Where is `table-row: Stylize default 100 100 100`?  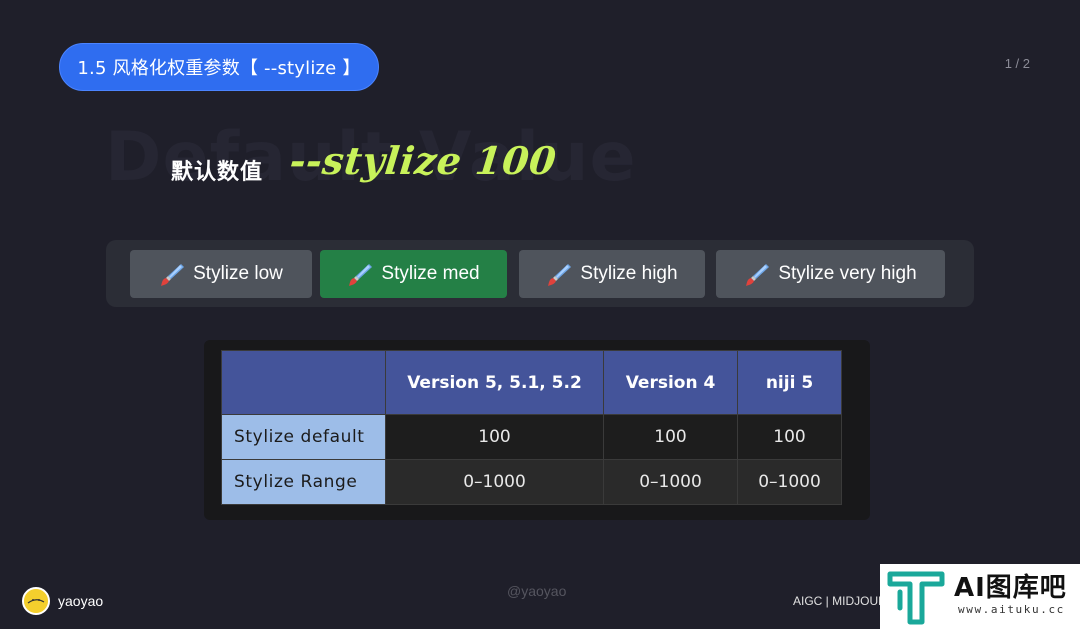
table-row: Stylize default 100 100 100 is located at coordinates (531, 437).